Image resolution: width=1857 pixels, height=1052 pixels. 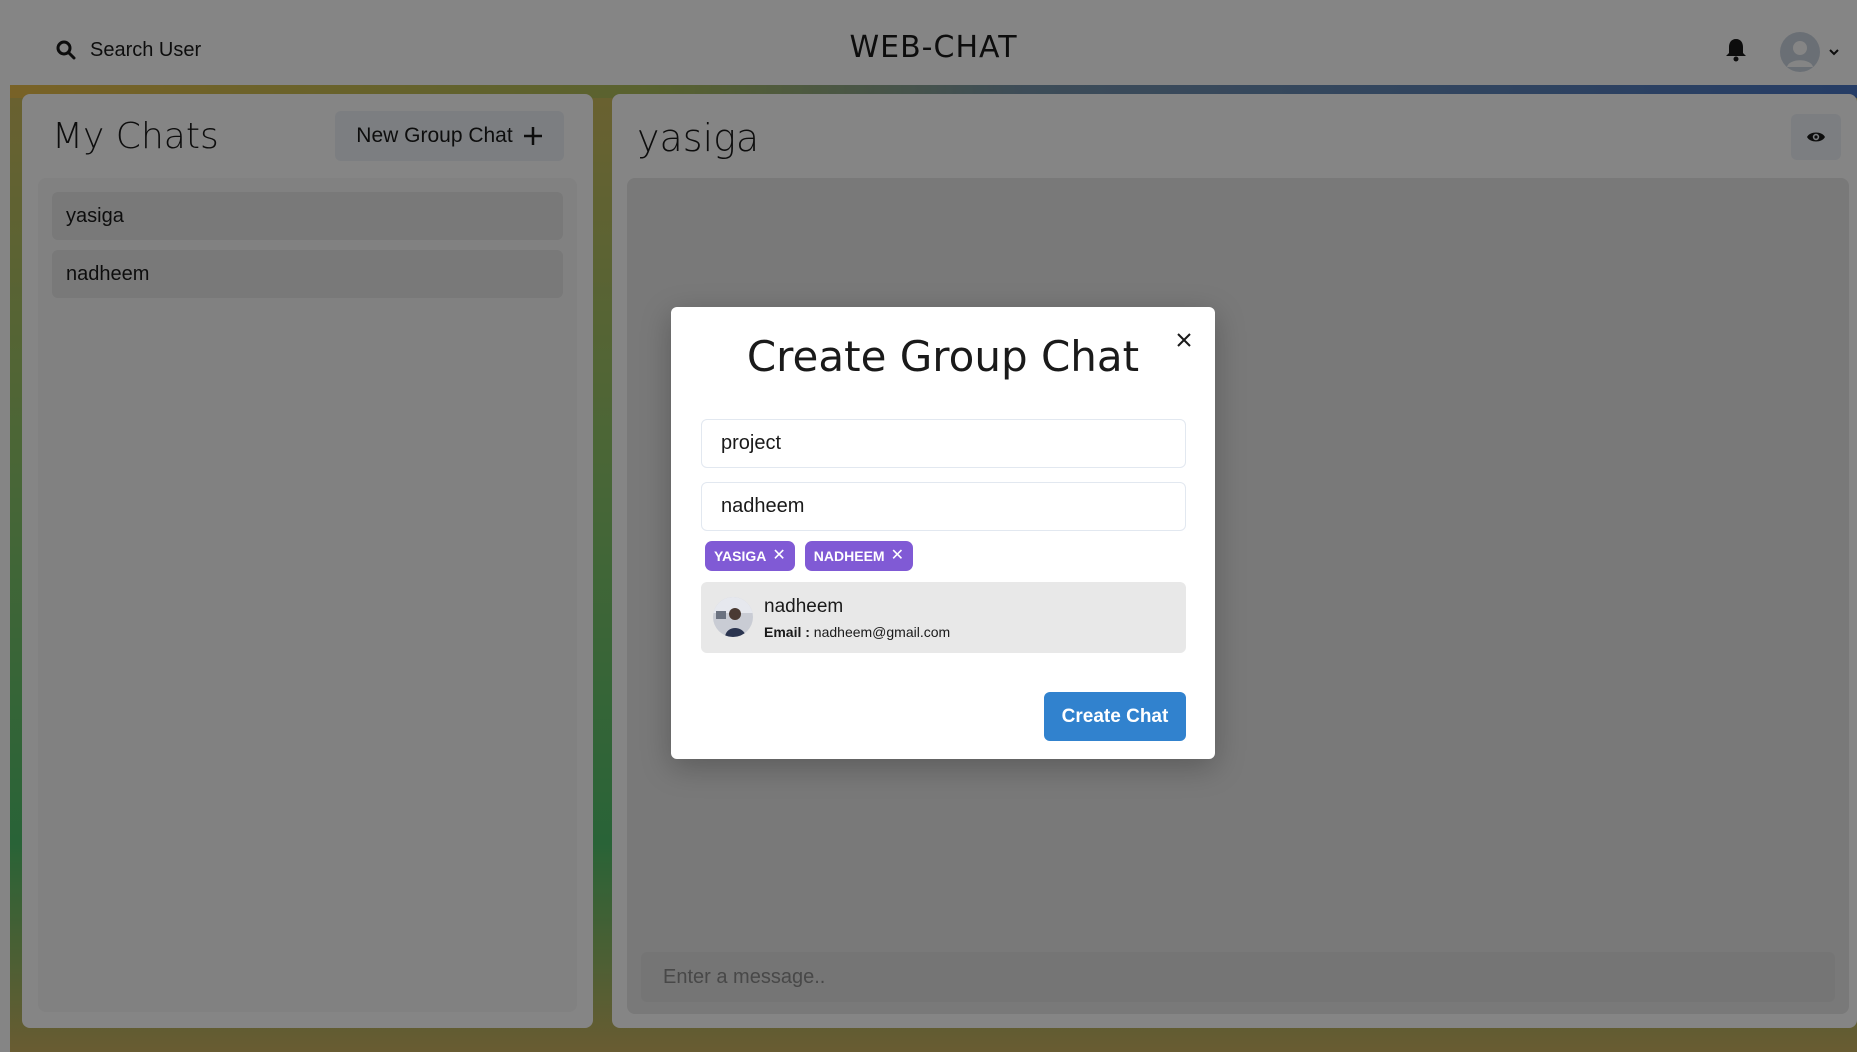 What do you see at coordinates (943, 533) in the screenshot?
I see `create-group-chat-modal: Create Group Chat YASIGA ✕ NADHEEM ✕ n` at bounding box center [943, 533].